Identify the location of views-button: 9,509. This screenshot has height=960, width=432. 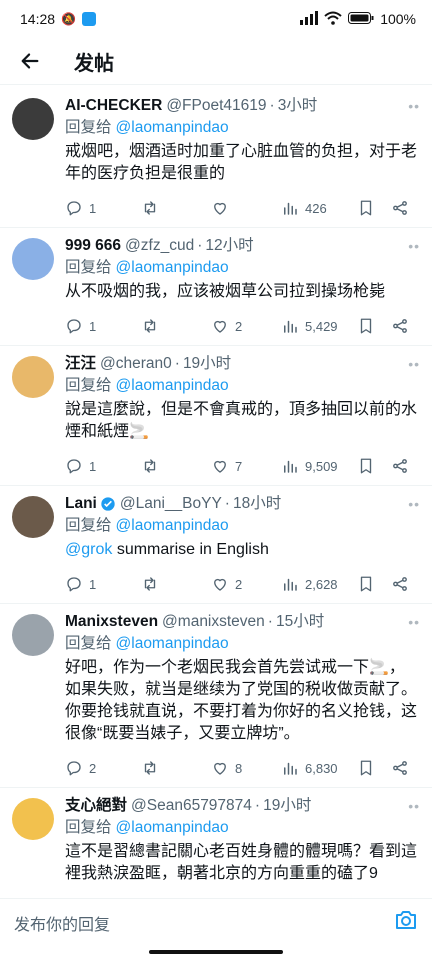
(319, 466).